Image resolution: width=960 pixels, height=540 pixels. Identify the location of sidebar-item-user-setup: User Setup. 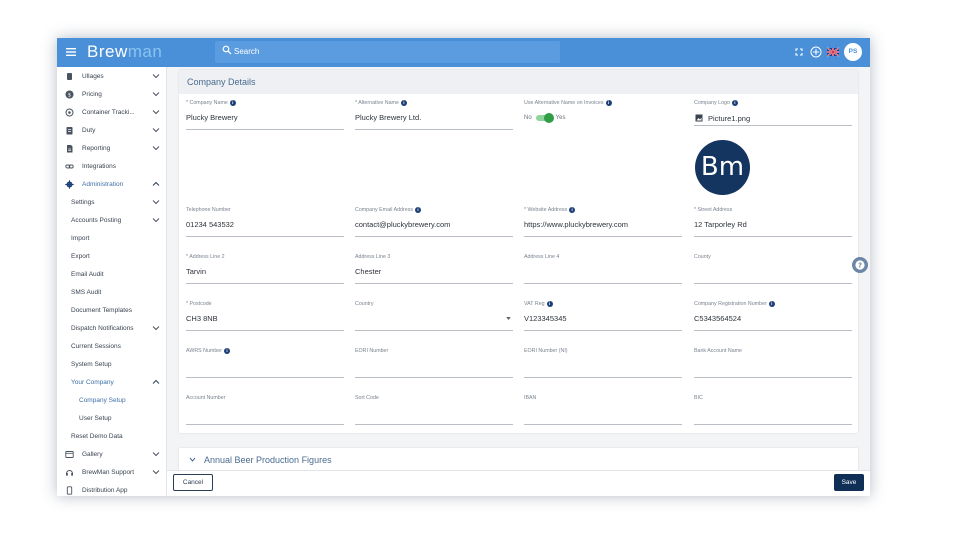
(111, 418).